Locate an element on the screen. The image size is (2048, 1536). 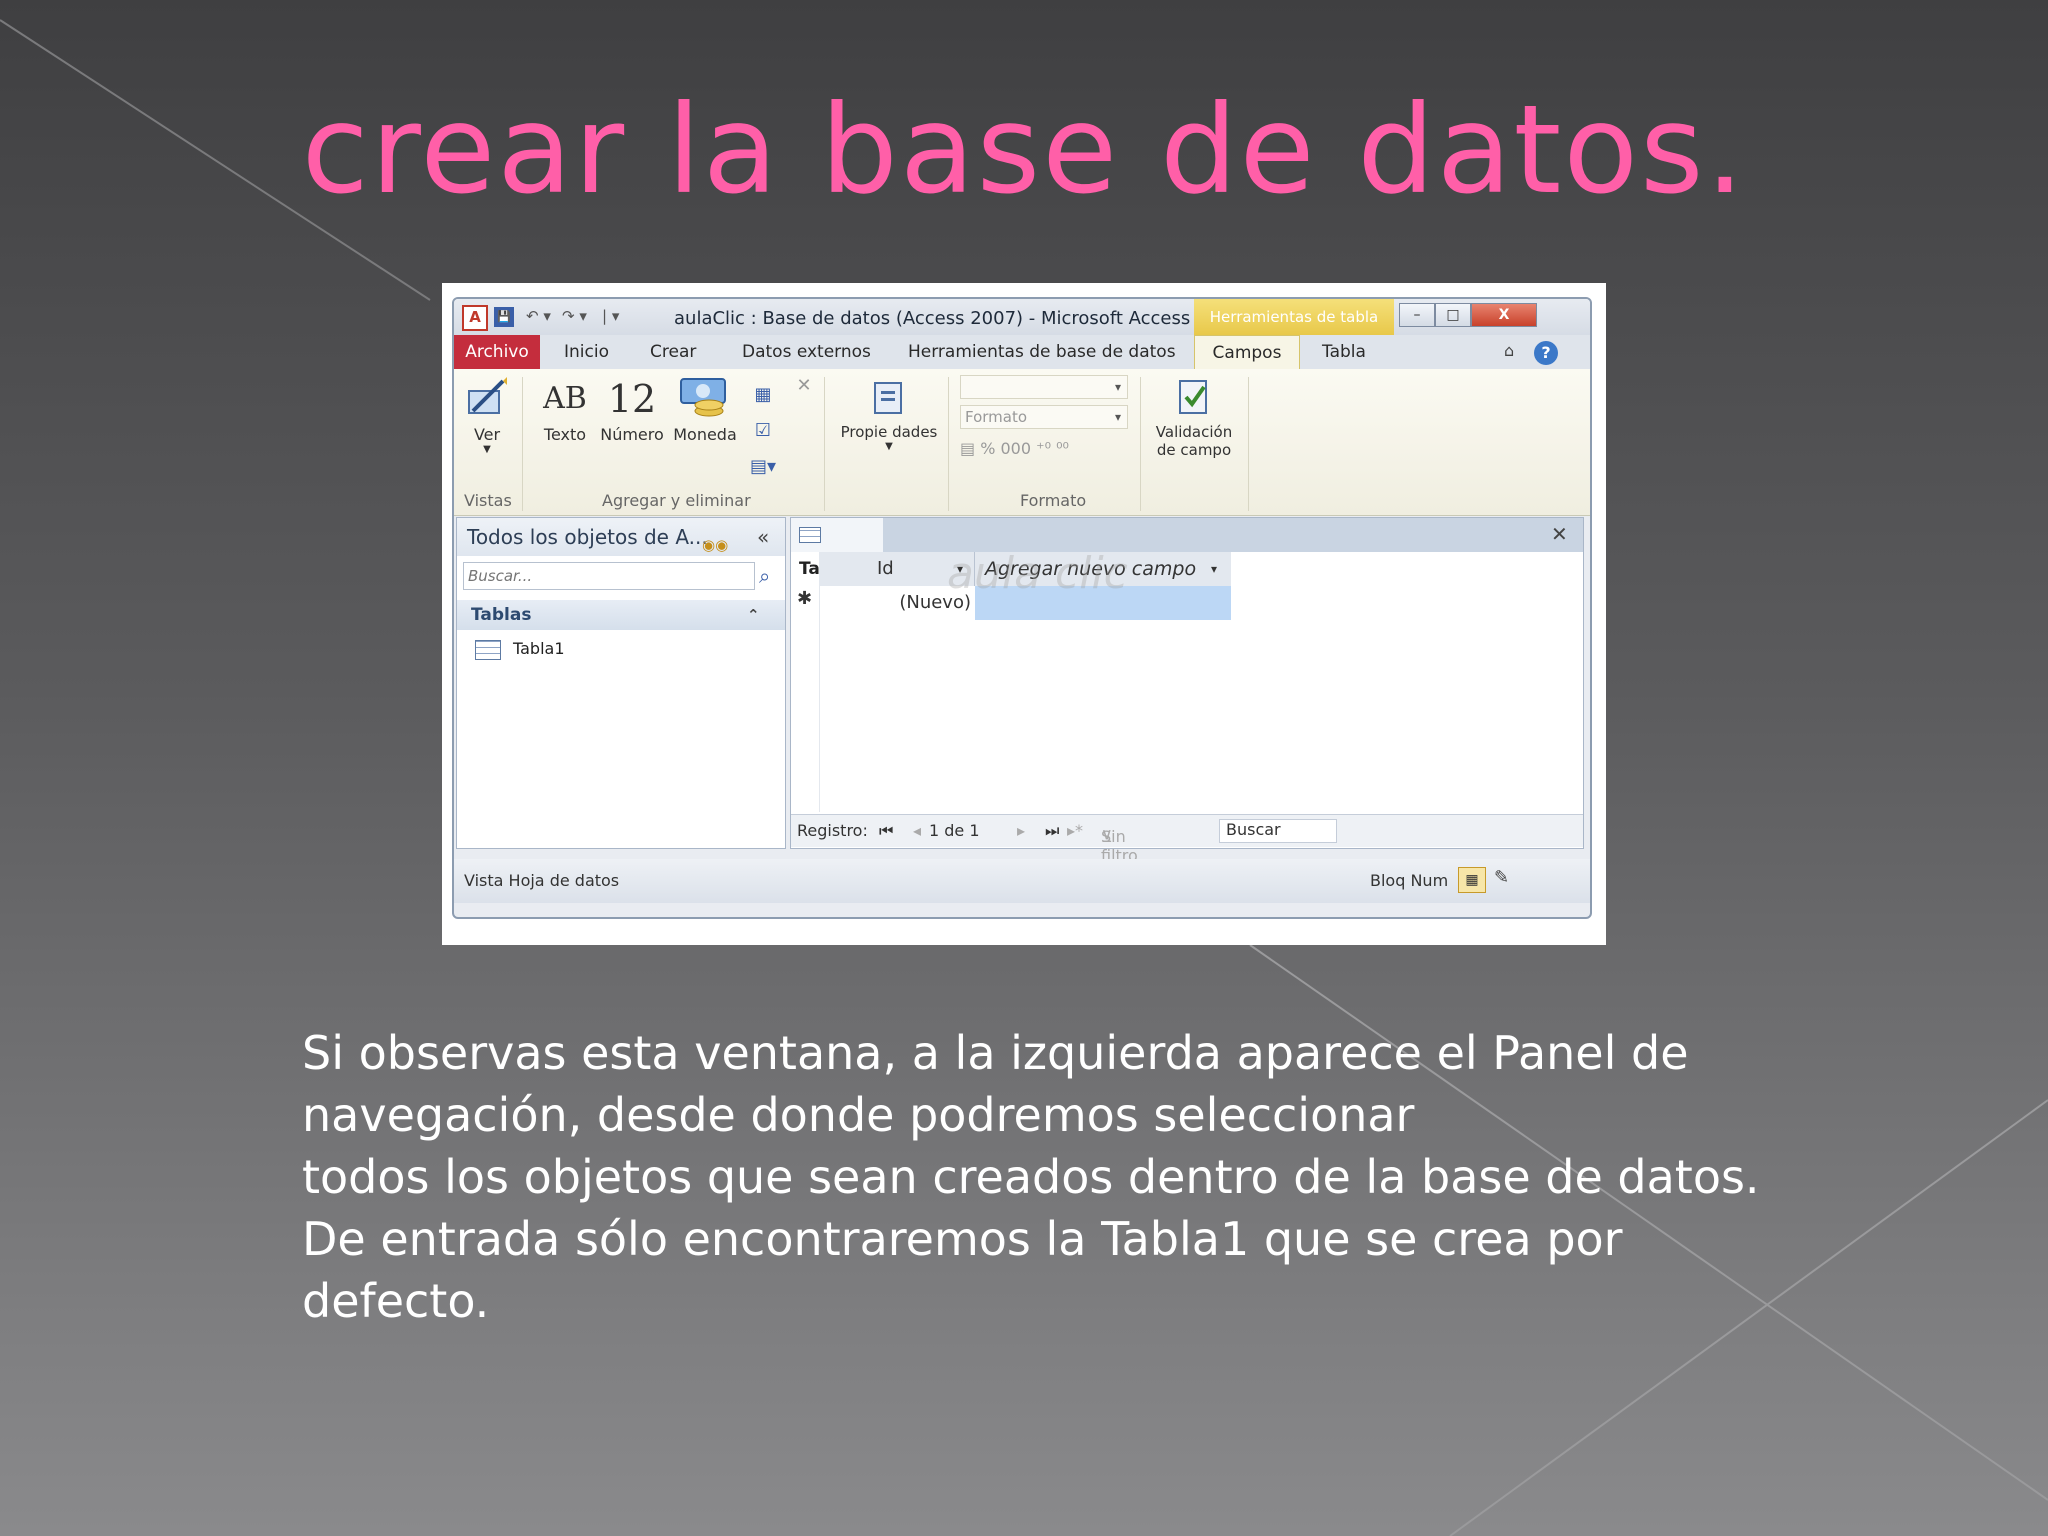
tab-herramientas-bd: Herramientas de base de datos is located at coordinates (1042, 352).